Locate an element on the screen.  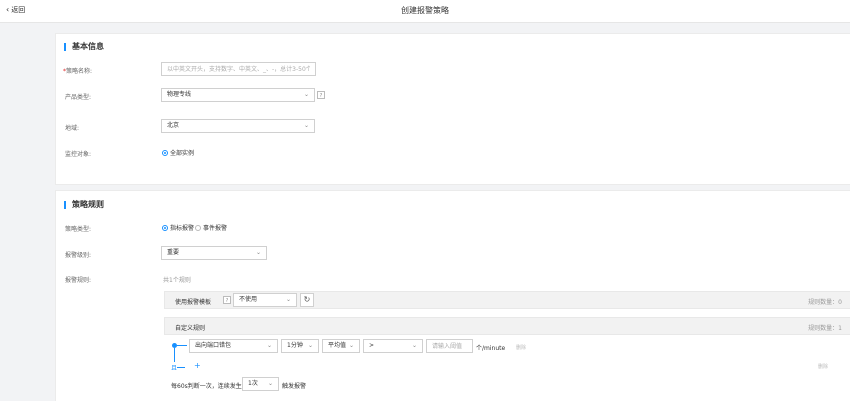
rule-count-text: 共1个规则 is located at coordinates (177, 280).